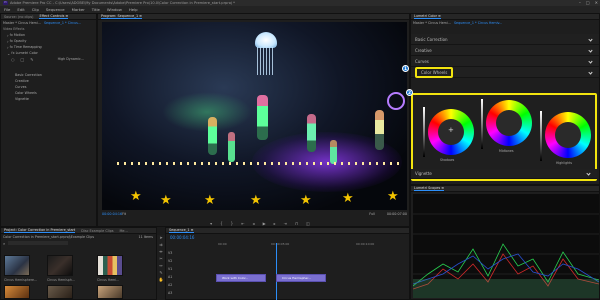 The height and width of the screenshot is (300, 600). What do you see at coordinates (287, 237) in the screenshot?
I see `timeline-timecode: 00:00:04:16` at bounding box center [287, 237].